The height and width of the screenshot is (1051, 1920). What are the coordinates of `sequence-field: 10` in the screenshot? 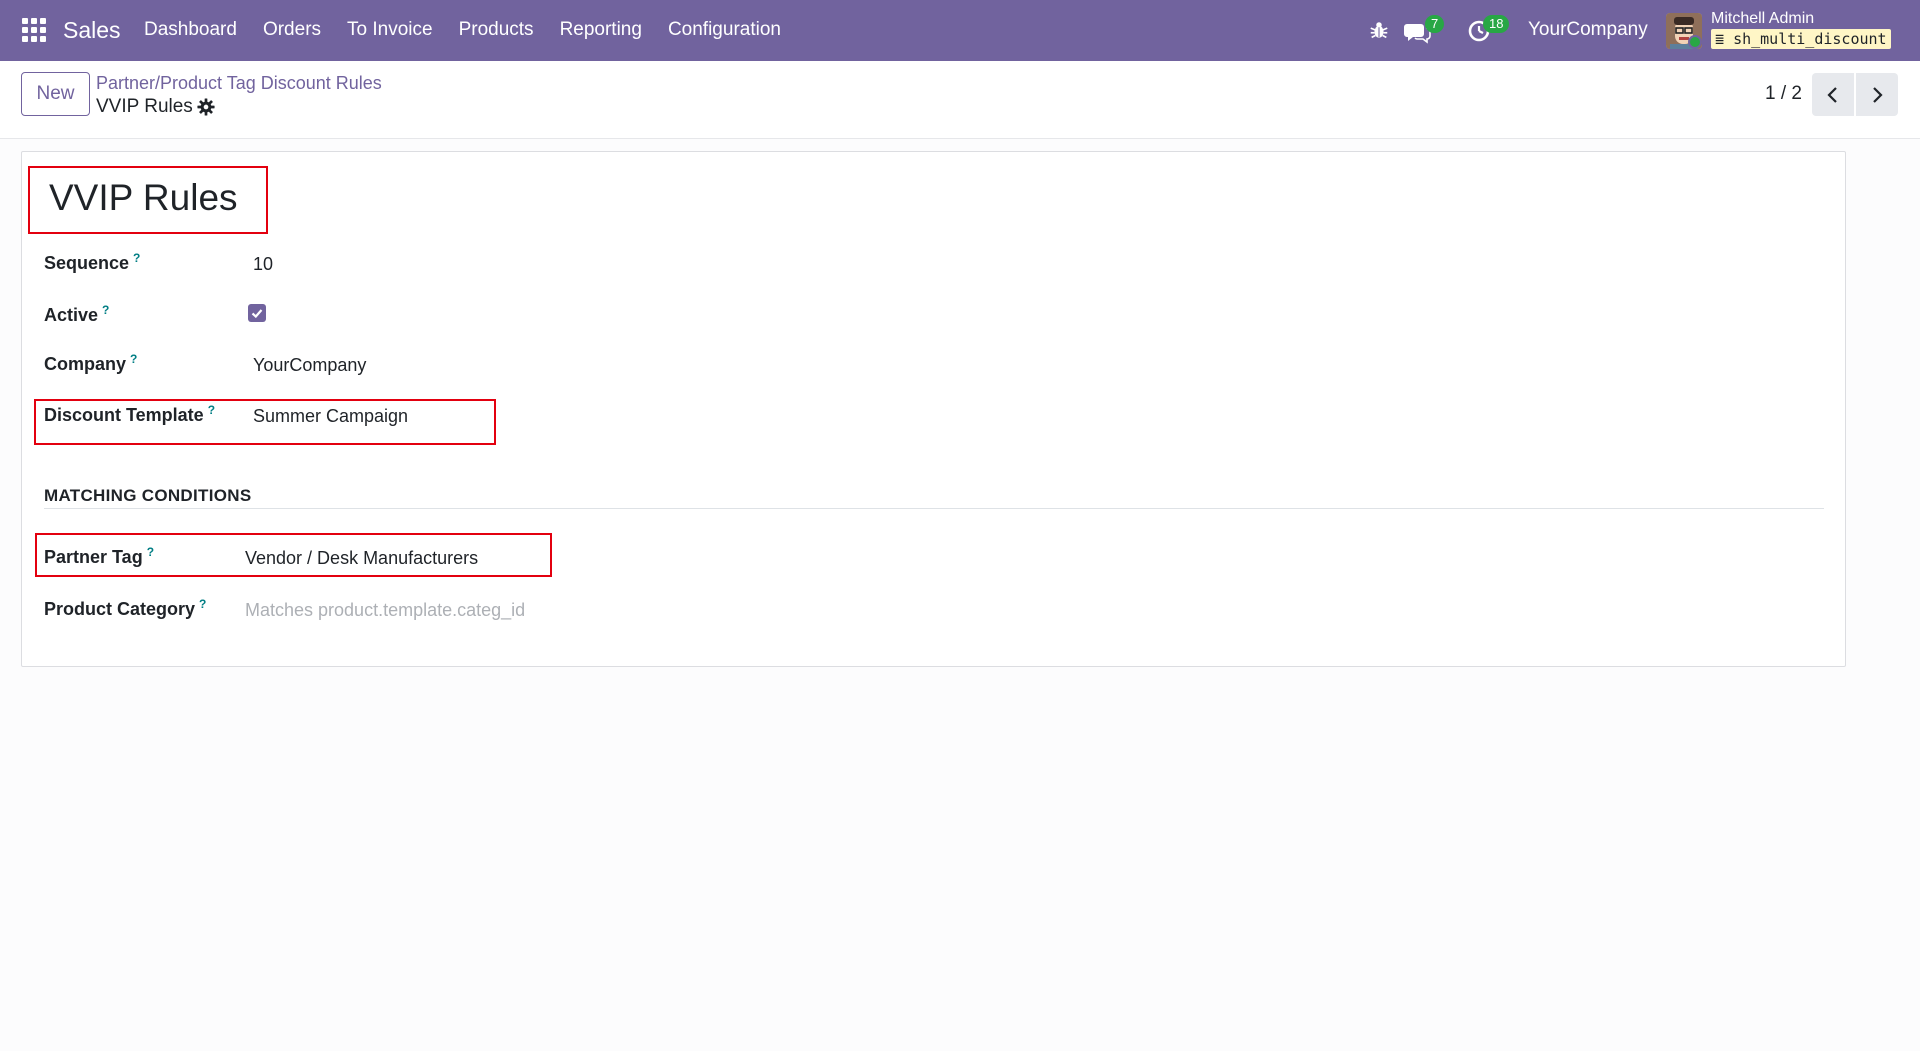 It's located at (263, 264).